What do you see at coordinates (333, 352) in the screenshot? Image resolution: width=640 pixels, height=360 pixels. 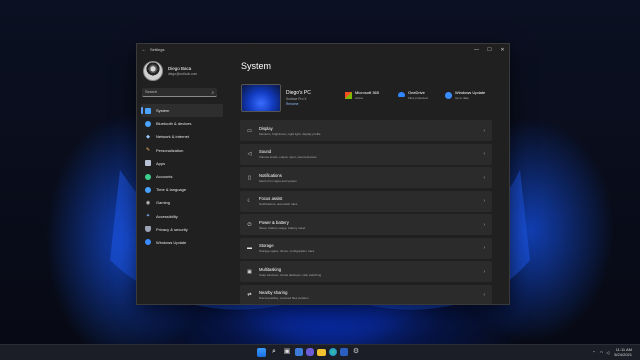 I see `edge-icon` at bounding box center [333, 352].